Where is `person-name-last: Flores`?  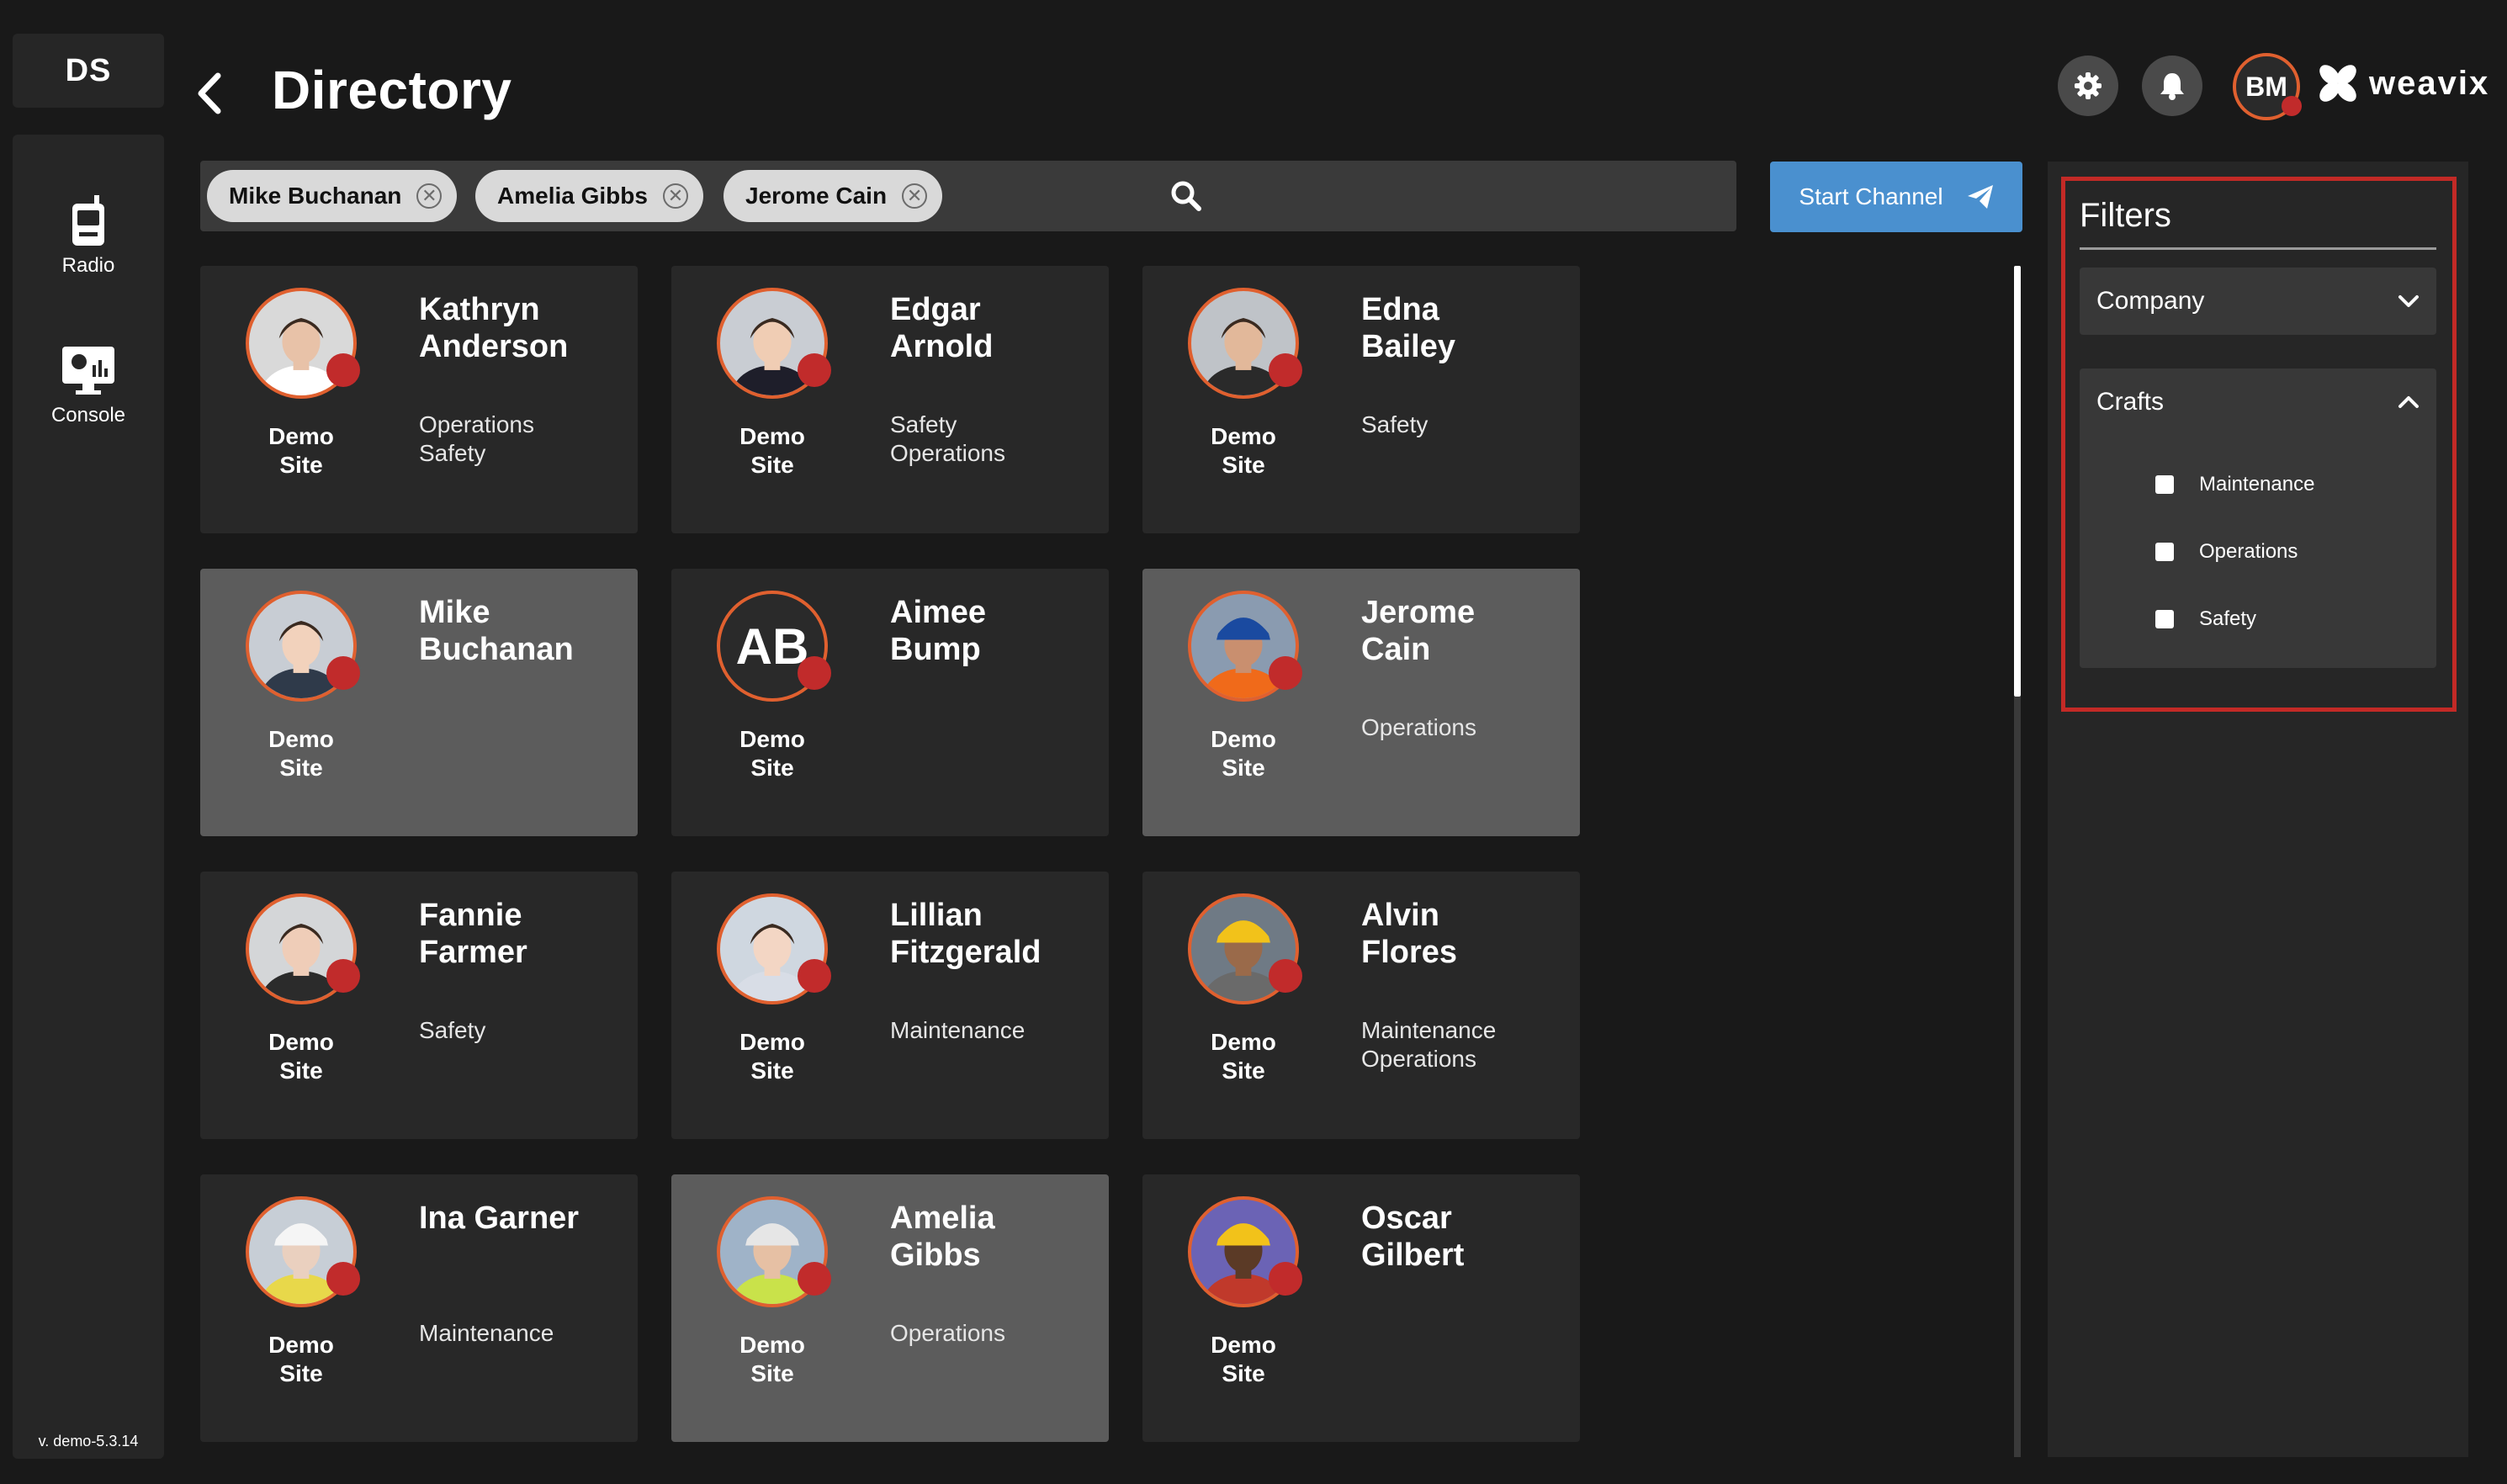 person-name-last: Flores is located at coordinates (1409, 952).